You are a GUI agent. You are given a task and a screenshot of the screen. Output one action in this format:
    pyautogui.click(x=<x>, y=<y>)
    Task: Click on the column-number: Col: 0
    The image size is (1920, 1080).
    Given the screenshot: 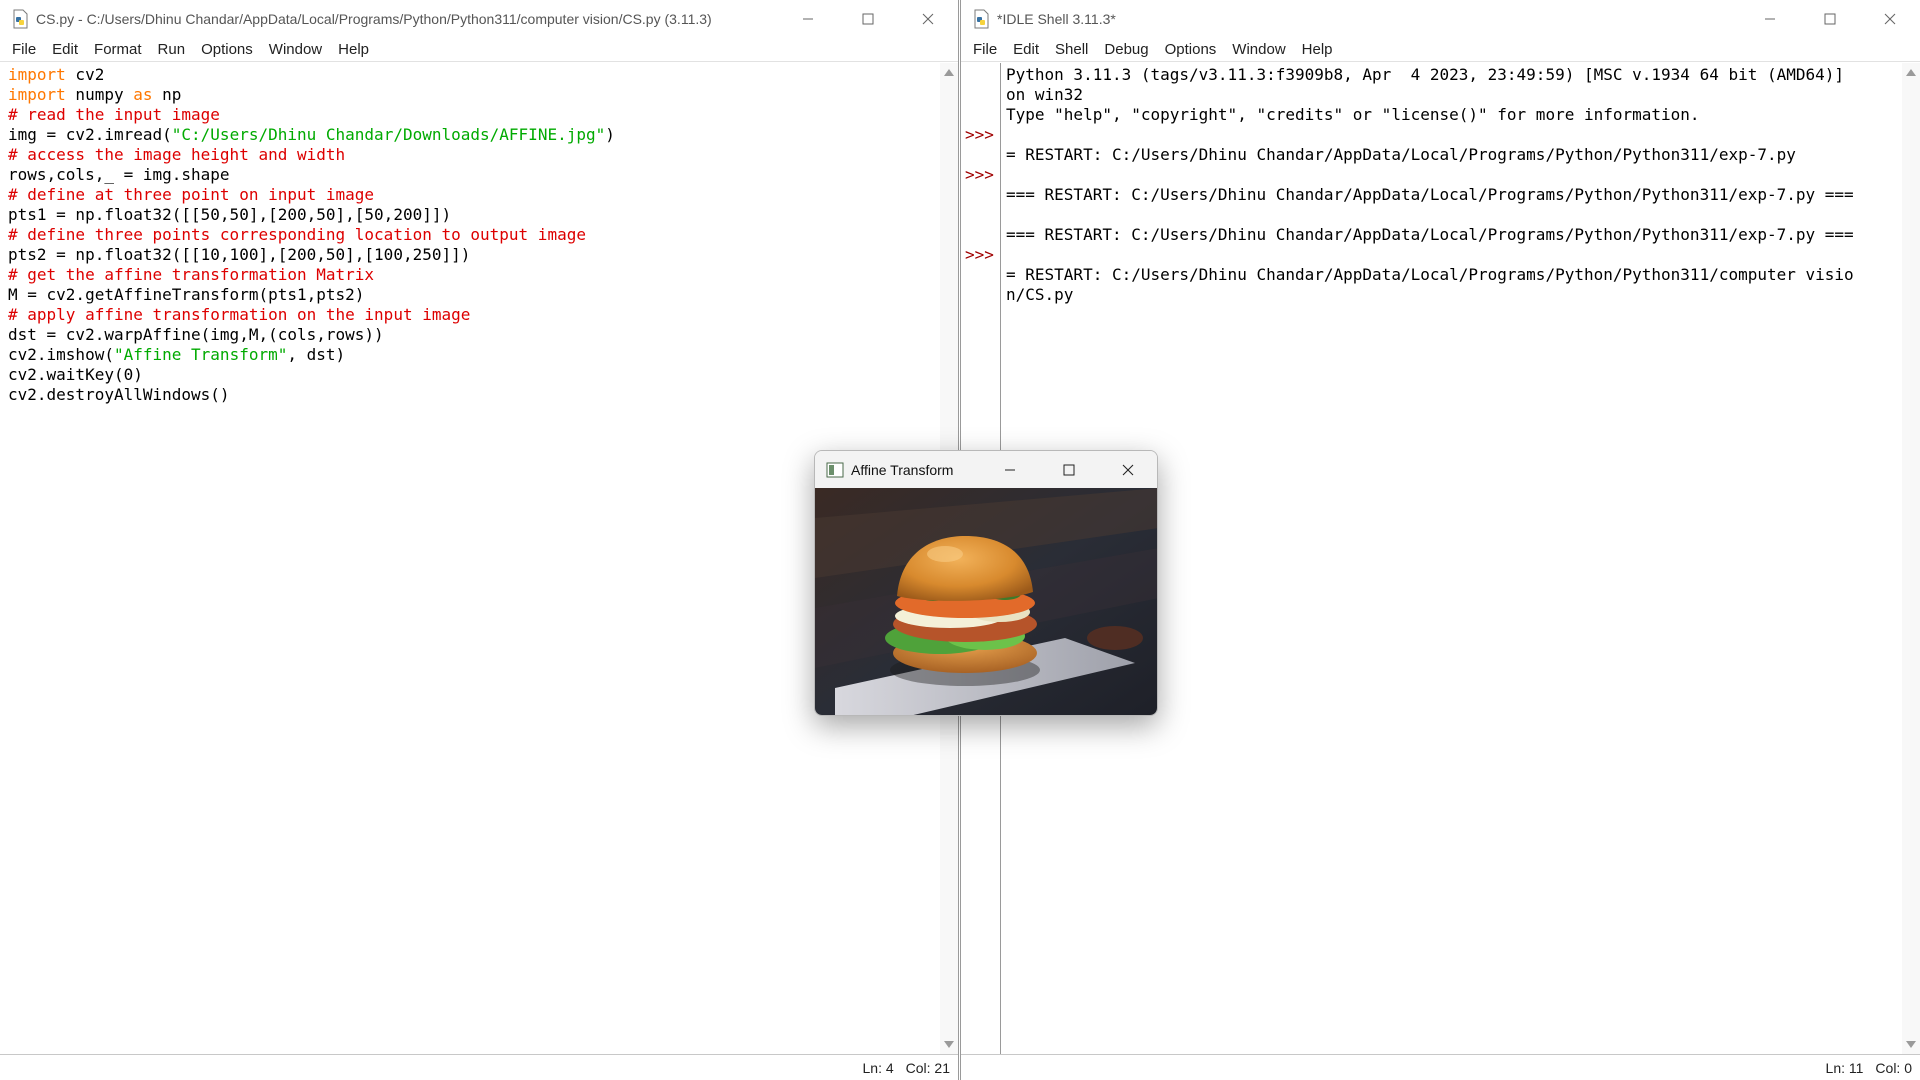 What is the action you would take?
    pyautogui.click(x=1893, y=1067)
    